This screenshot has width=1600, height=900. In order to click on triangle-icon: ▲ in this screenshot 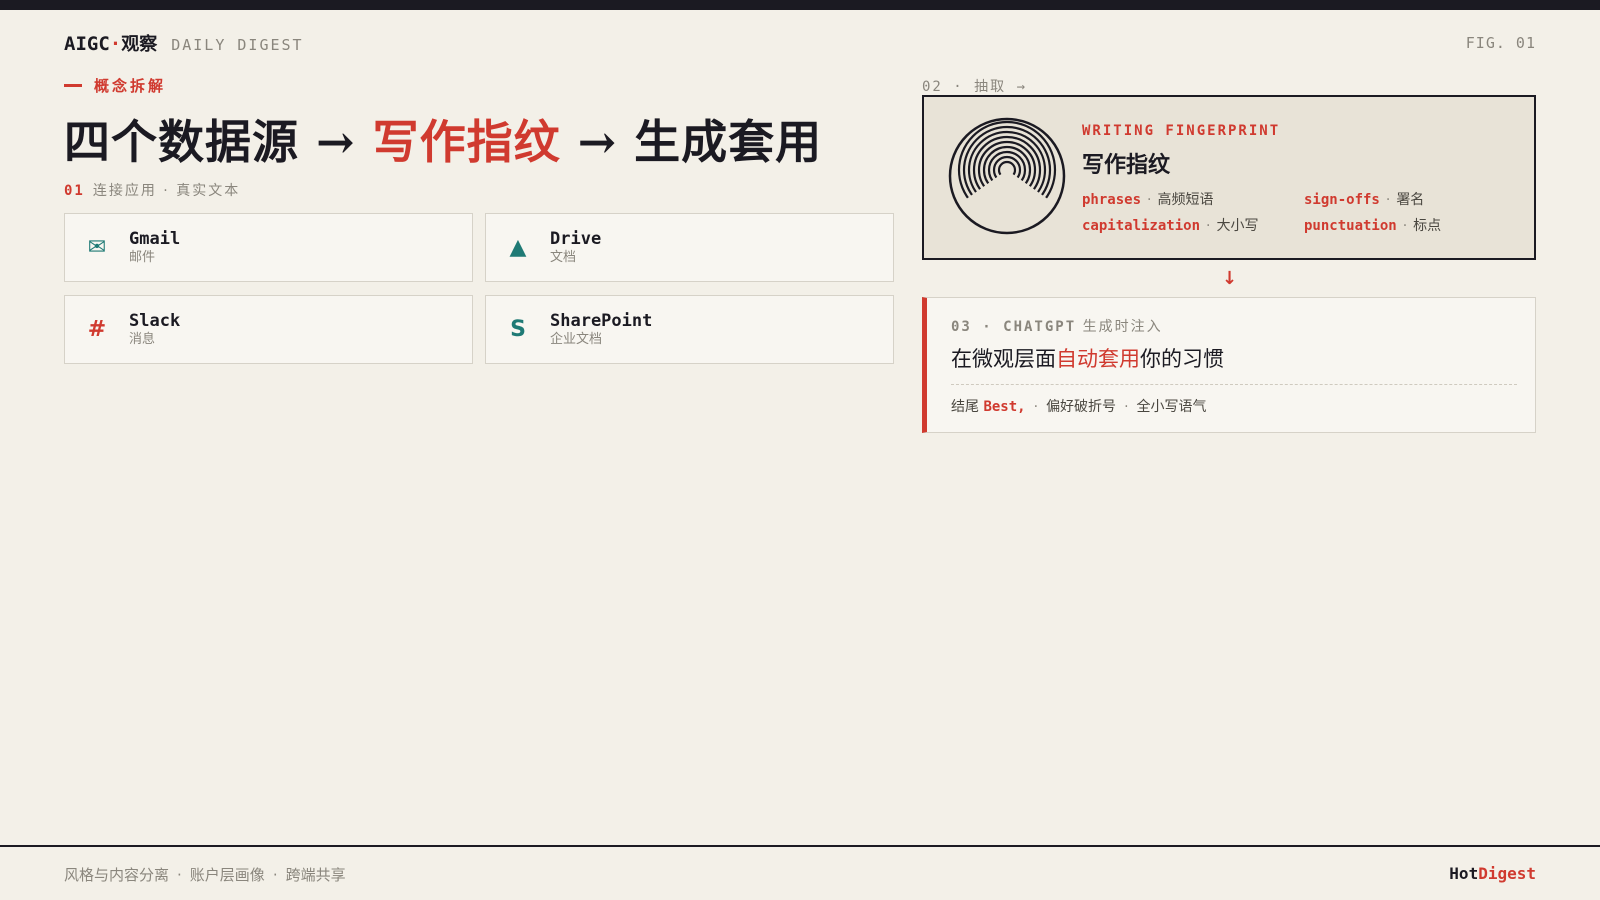, I will do `click(518, 247)`.